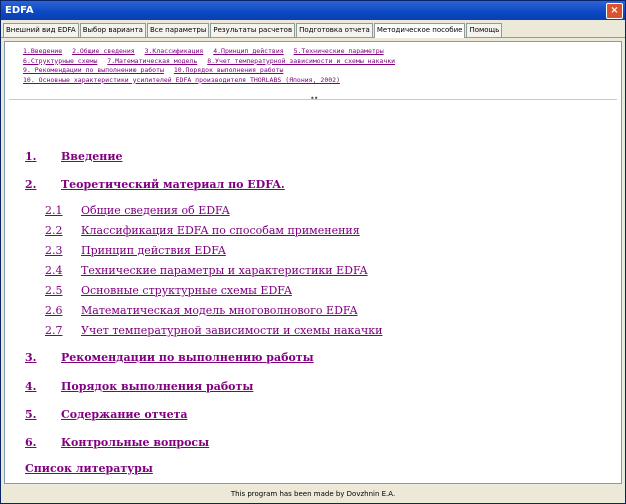 This screenshot has height=504, width=626. Describe the element at coordinates (334, 30) in the screenshot. I see `tab-report: Подготовка отчета` at that location.